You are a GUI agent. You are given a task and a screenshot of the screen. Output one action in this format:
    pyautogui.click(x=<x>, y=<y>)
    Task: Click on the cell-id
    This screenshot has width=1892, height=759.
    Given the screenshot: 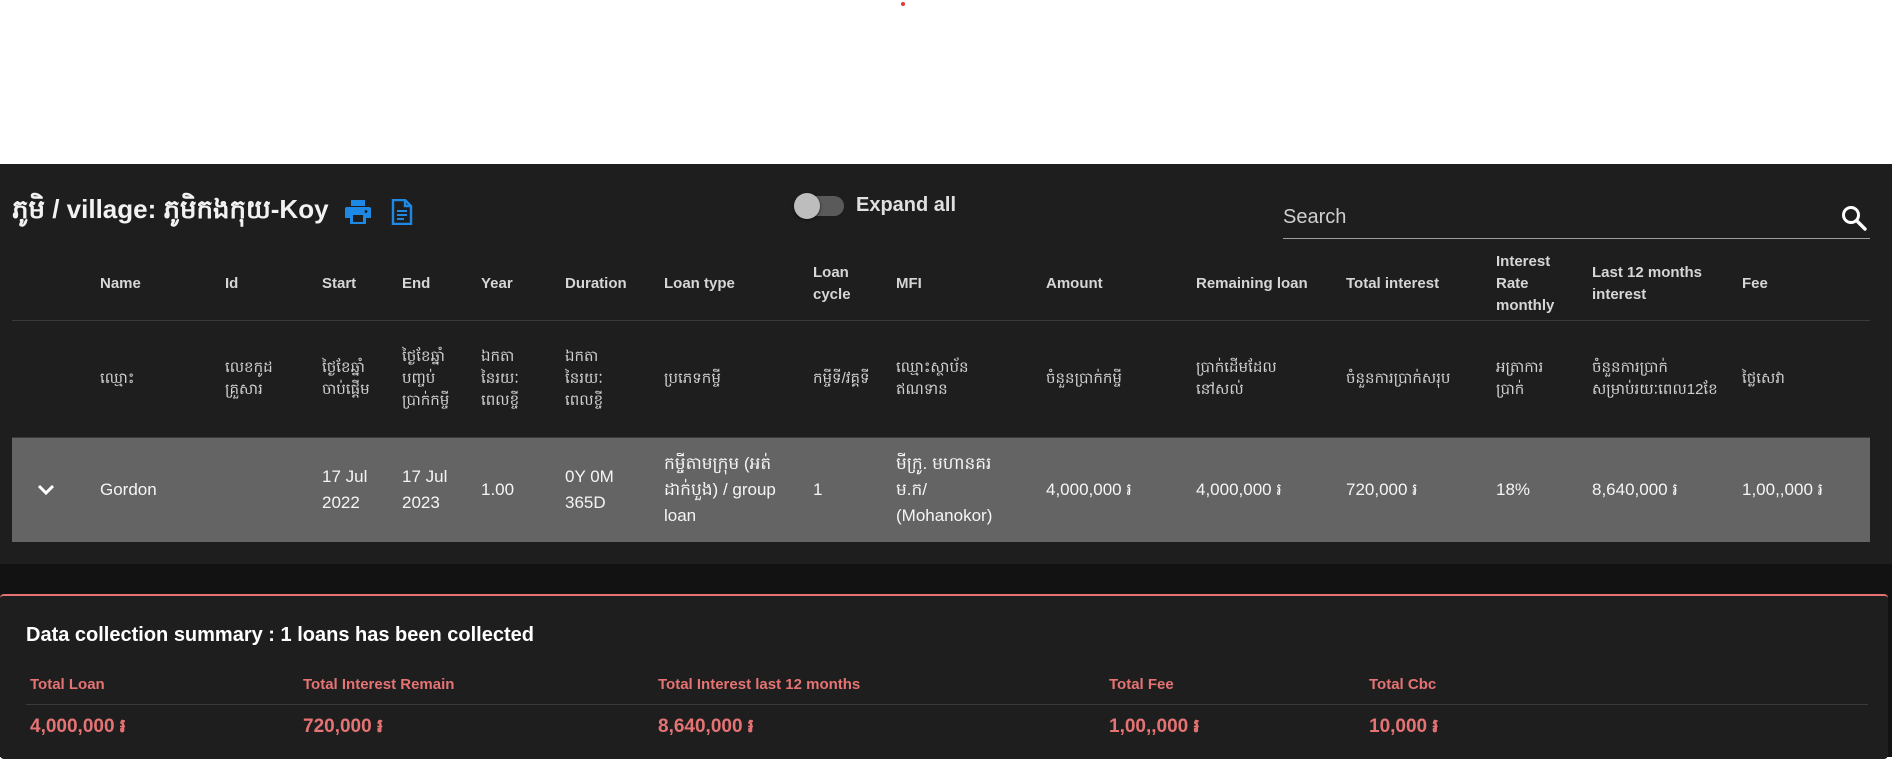 What is the action you would take?
    pyautogui.click(x=270, y=490)
    